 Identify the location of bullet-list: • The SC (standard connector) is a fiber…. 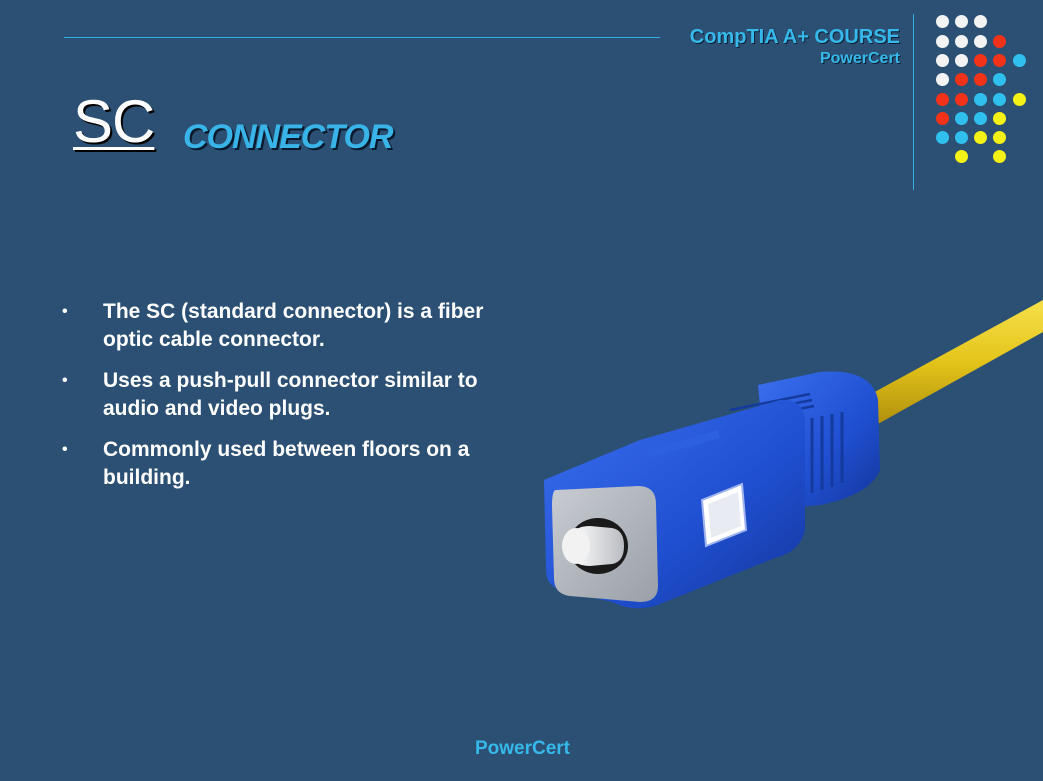
(285, 401).